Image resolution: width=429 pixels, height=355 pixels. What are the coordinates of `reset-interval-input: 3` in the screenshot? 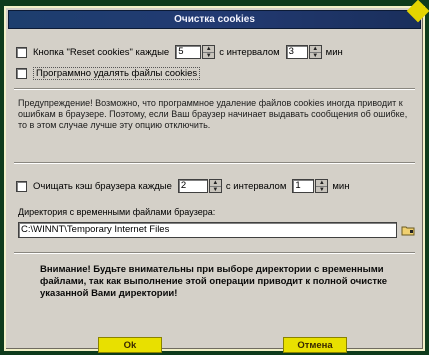 It's located at (296, 52).